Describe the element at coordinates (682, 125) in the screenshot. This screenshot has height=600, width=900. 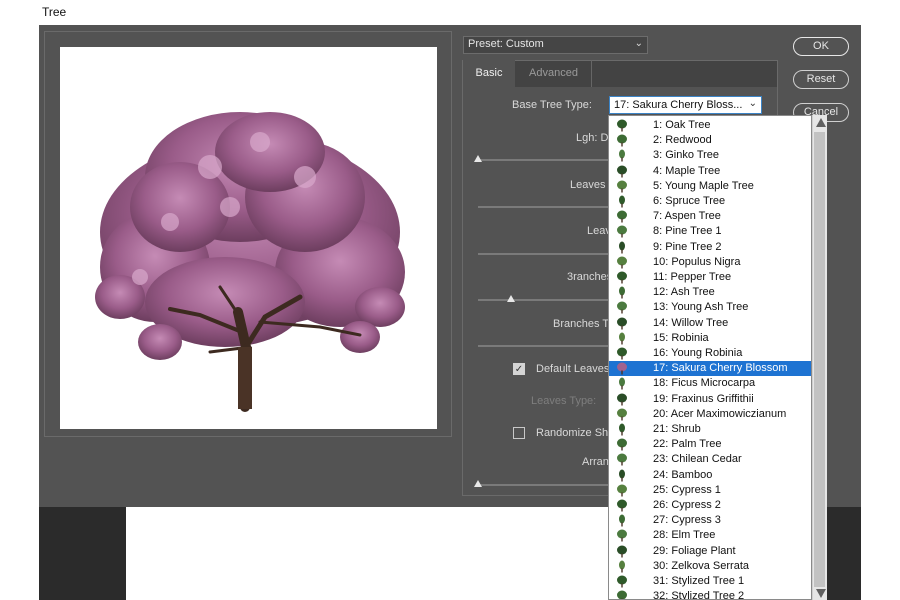
I see `tree-type-option-label: 1: Oak Tree` at that location.